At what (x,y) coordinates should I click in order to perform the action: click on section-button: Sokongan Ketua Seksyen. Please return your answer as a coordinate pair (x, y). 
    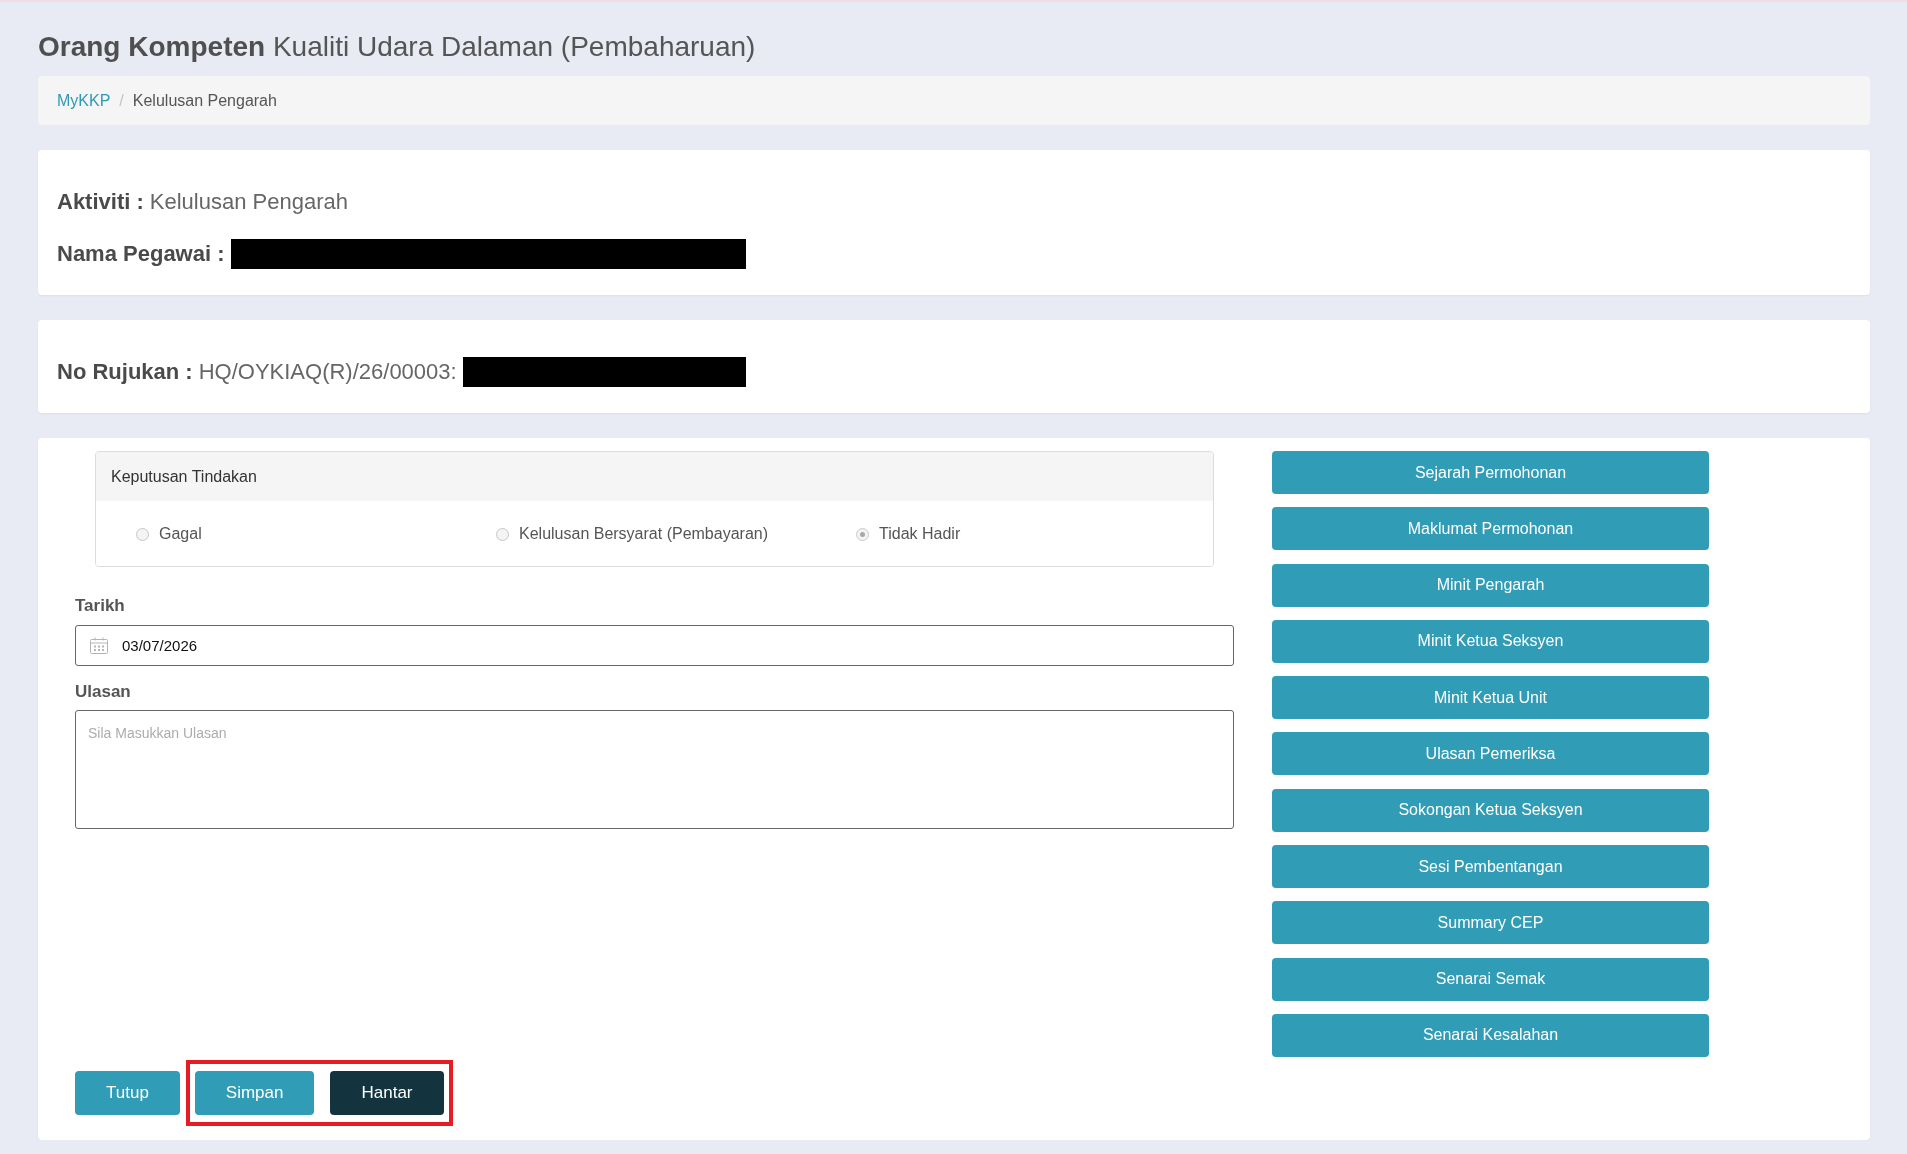
    Looking at the image, I should click on (1490, 810).